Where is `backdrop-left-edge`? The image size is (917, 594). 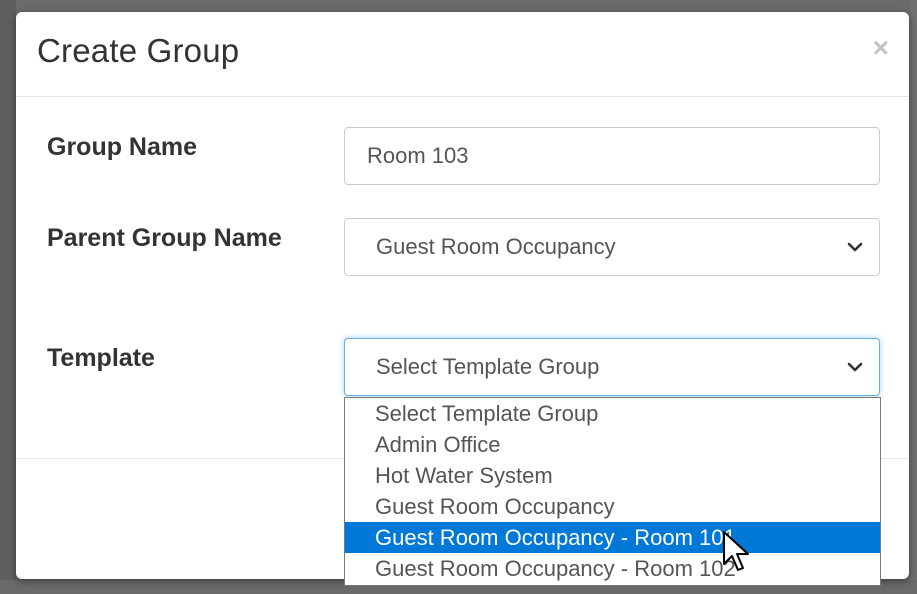
backdrop-left-edge is located at coordinates (8, 297).